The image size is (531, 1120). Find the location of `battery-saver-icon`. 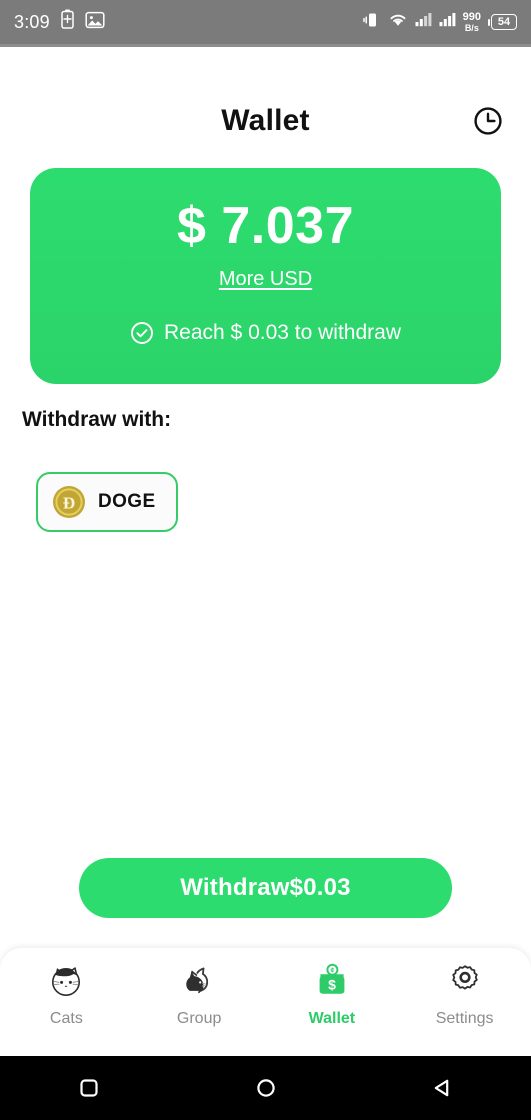

battery-saver-icon is located at coordinates (67, 22).